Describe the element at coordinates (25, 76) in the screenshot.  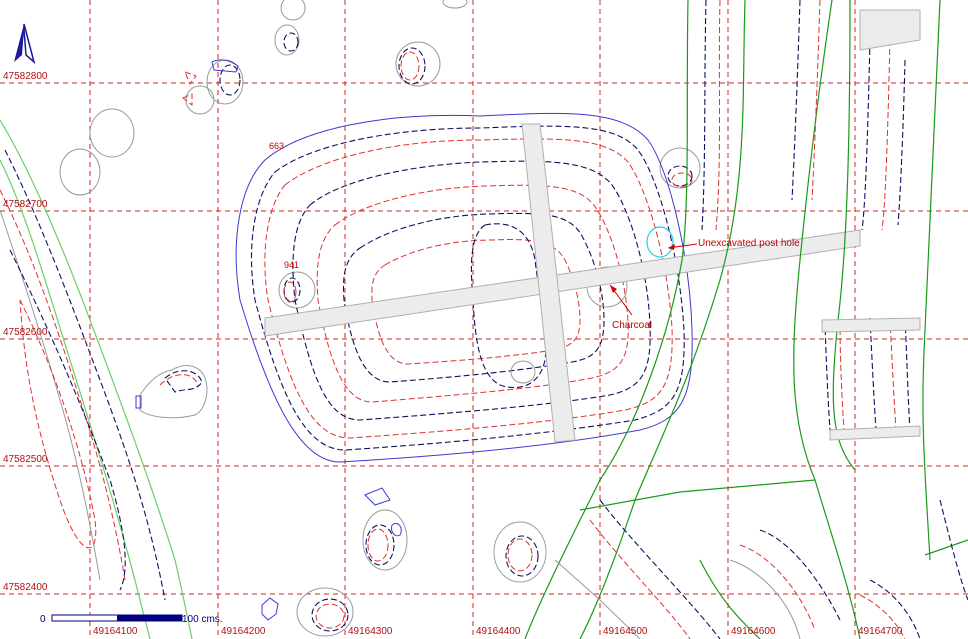
I see `y-coord-label: 47582800` at that location.